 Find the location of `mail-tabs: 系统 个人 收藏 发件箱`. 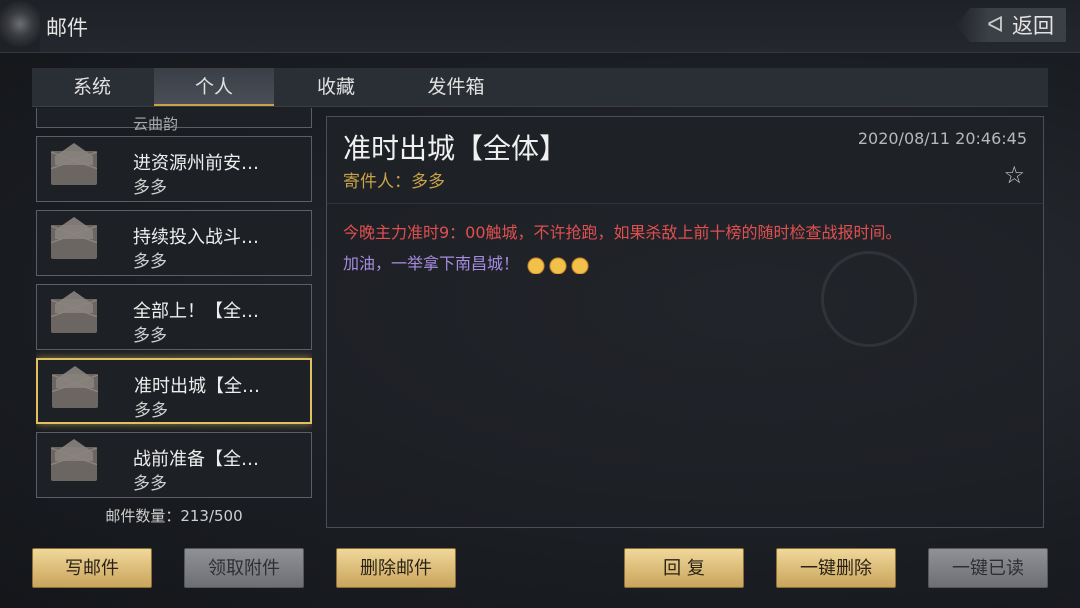

mail-tabs: 系统 个人 收藏 发件箱 is located at coordinates (540, 87).